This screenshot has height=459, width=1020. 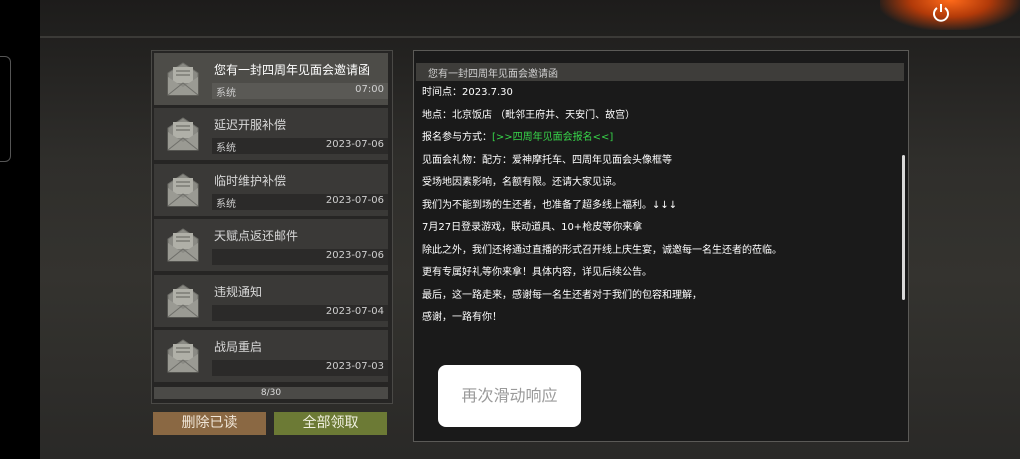 I want to click on line-text: 我们为不能到场的生还者，也准备了超多线上福利。↓↓↓, so click(x=550, y=205).